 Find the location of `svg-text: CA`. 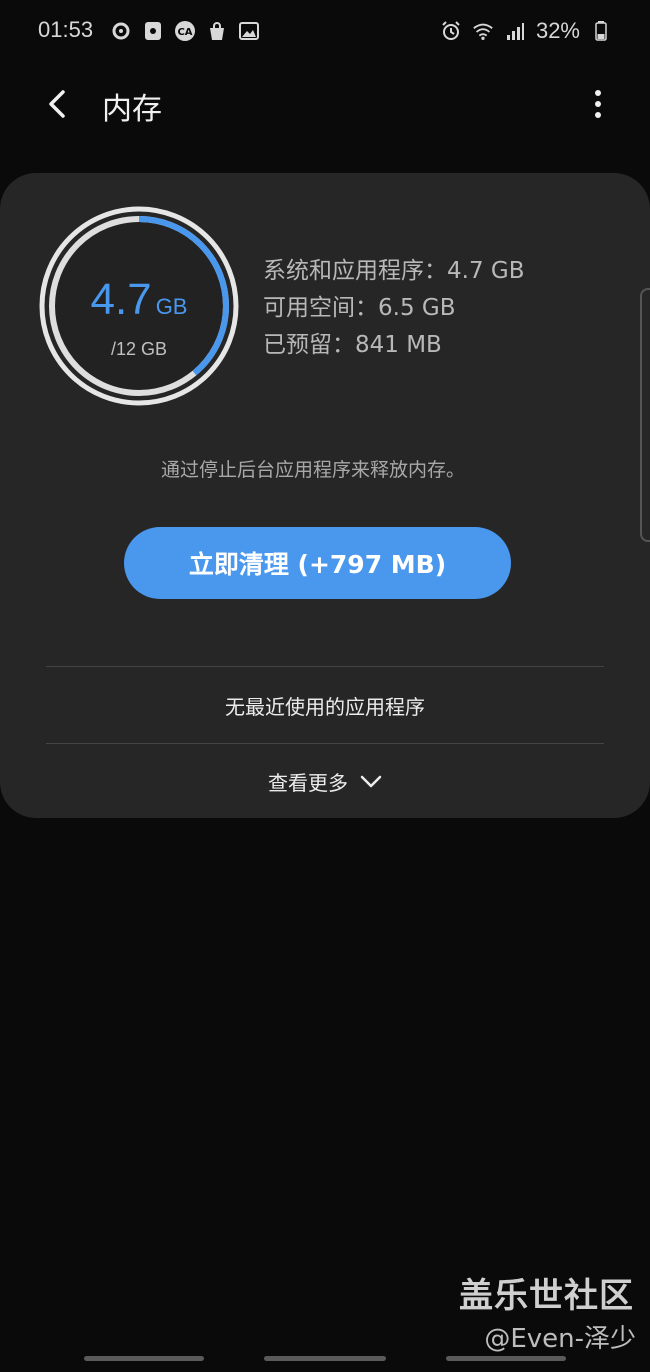

svg-text: CA is located at coordinates (184, 32).